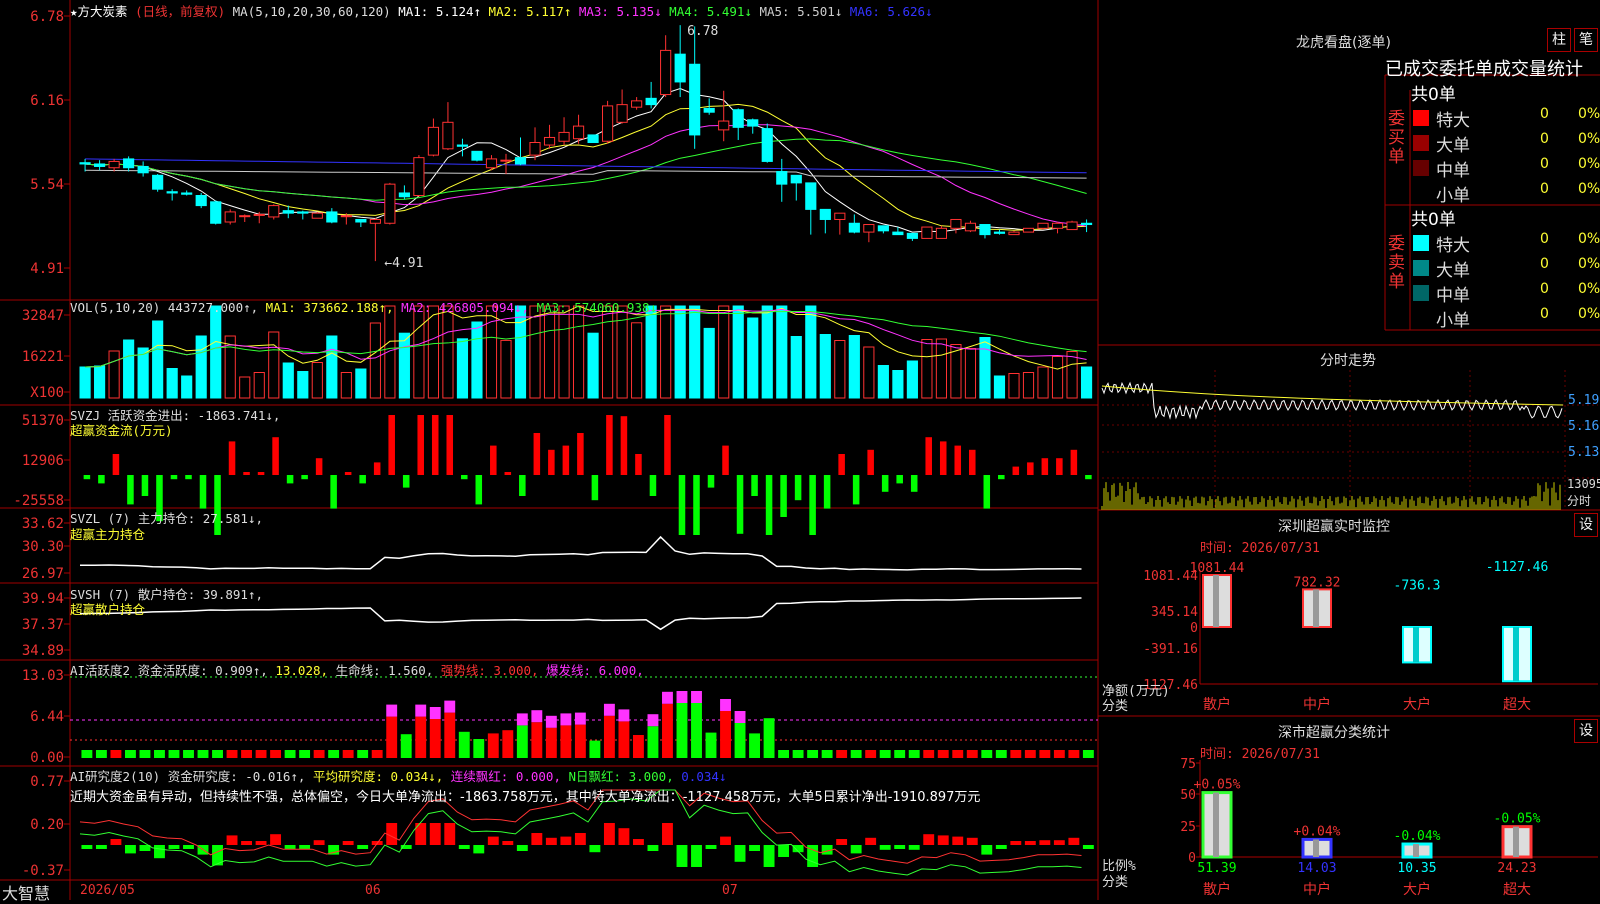 Image resolution: width=1600 pixels, height=904 pixels. What do you see at coordinates (1453, 296) in the screenshot?
I see `sell-row-name: 中单` at bounding box center [1453, 296].